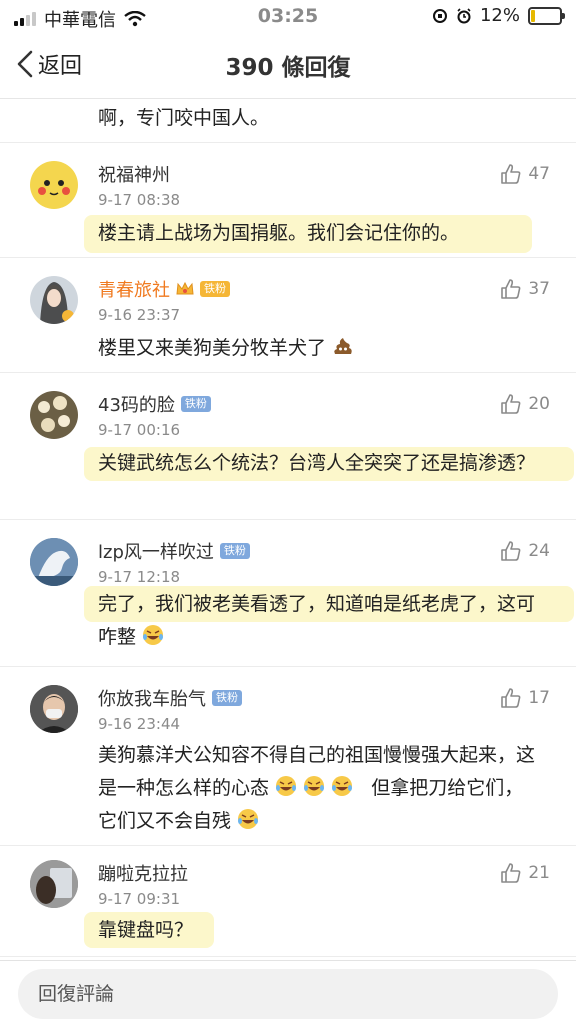 The width and height of the screenshot is (576, 1025). I want to click on username: 青春旅社, so click(134, 289).